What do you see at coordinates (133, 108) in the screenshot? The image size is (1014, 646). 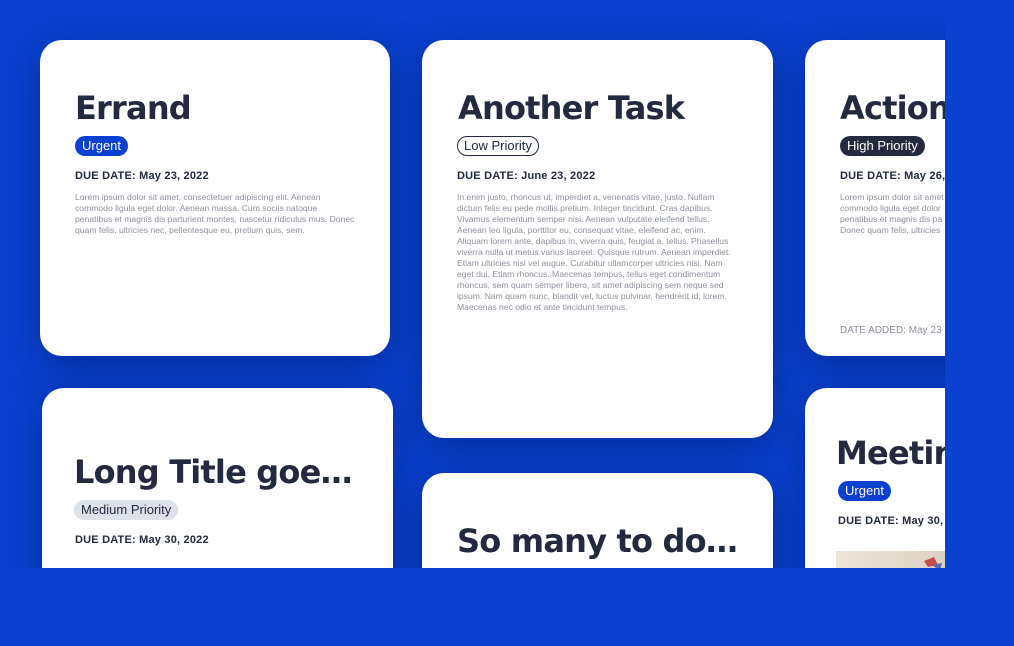 I see `card-title: Errand` at bounding box center [133, 108].